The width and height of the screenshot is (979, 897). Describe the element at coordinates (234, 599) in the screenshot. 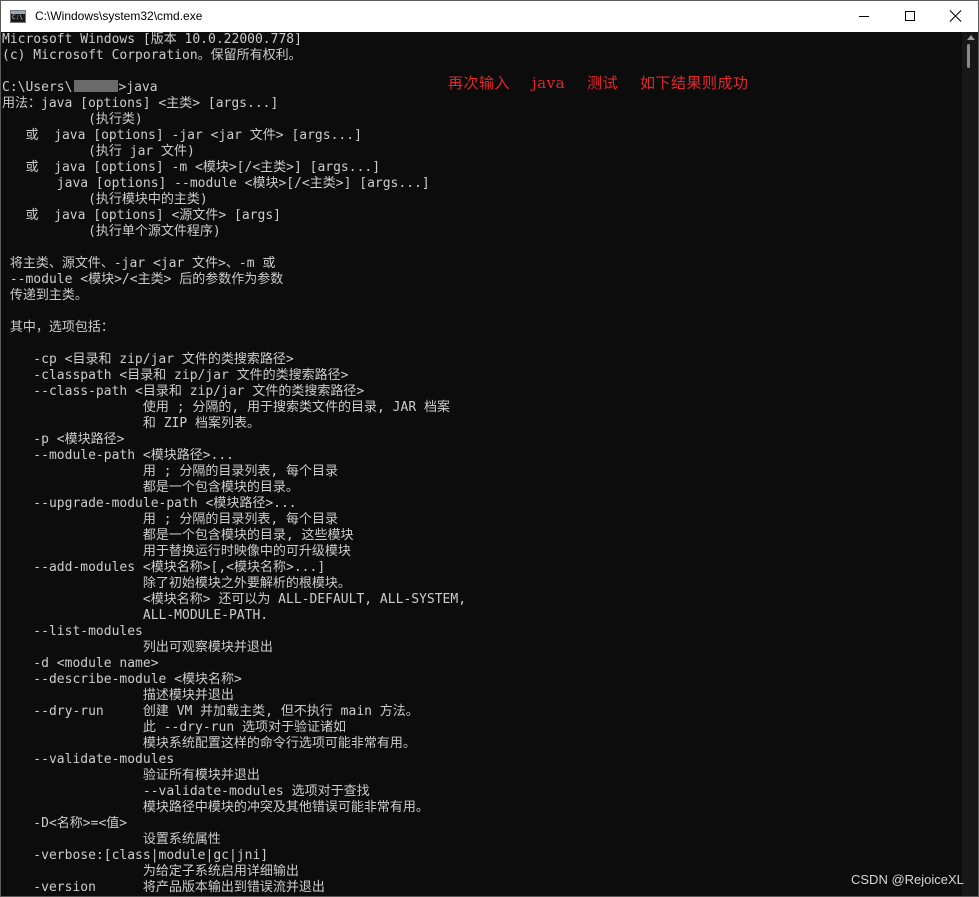

I see `console-line: <模块名称> 还可以为 ALL-DEFAULT, ALL-SYSTEM,` at that location.